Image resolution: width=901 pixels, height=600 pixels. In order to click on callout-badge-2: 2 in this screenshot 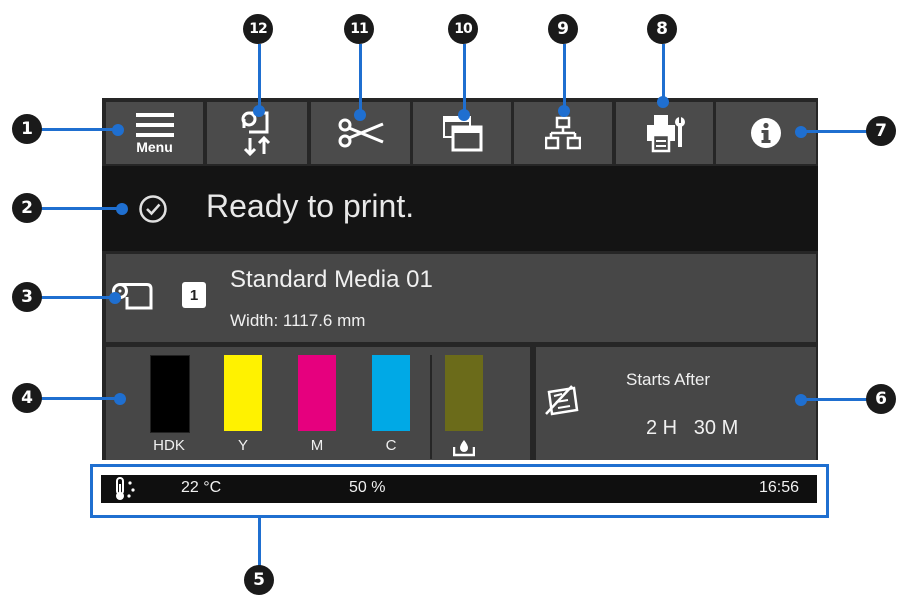, I will do `click(27, 208)`.